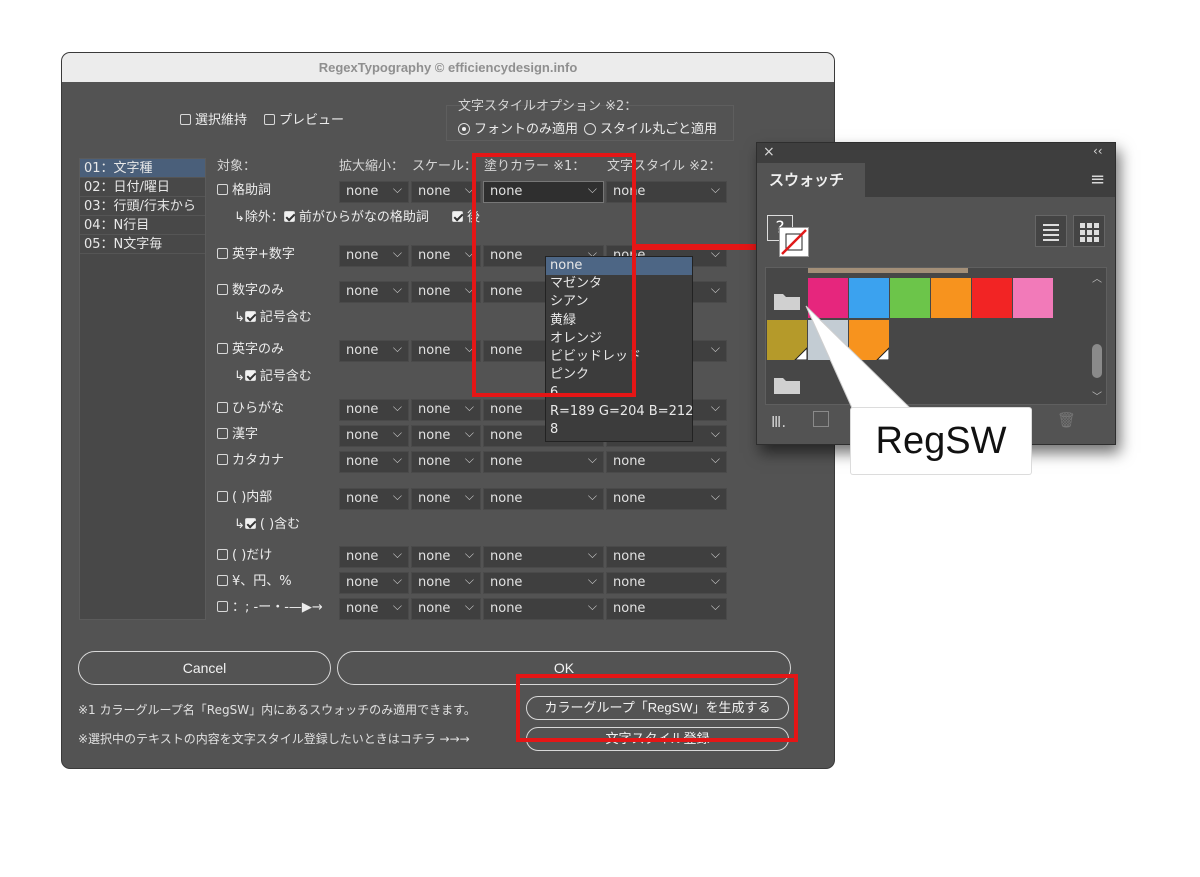 The width and height of the screenshot is (1200, 877). I want to click on preview-checkbox: プレビュー, so click(304, 118).